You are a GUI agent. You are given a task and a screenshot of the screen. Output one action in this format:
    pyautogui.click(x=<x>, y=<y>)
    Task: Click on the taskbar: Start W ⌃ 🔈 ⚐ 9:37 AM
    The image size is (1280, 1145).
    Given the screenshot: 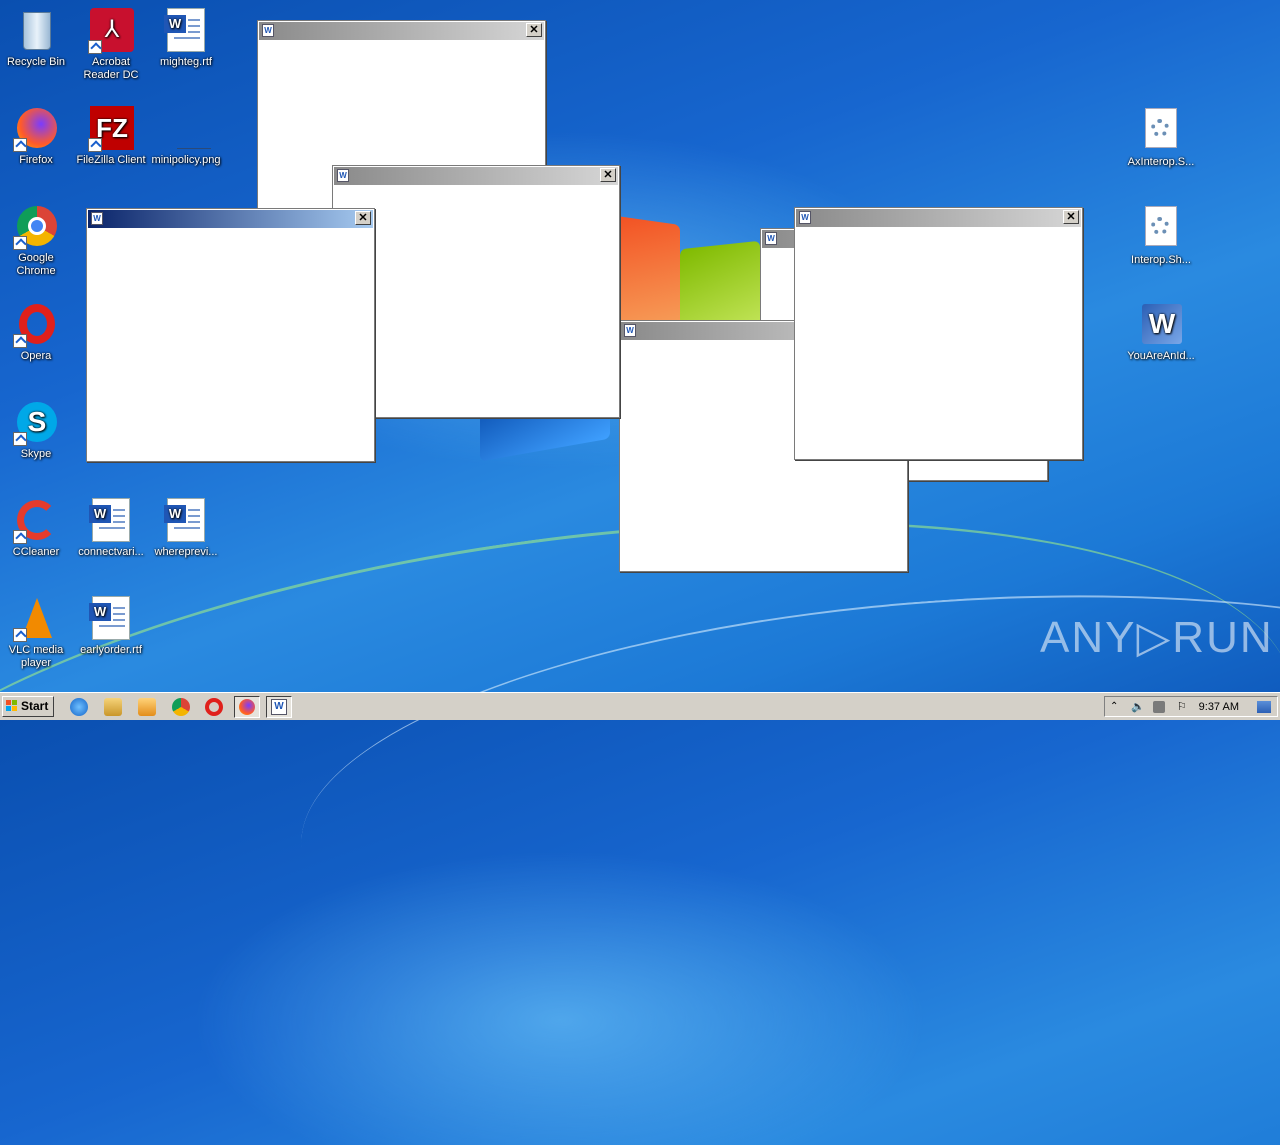 What is the action you would take?
    pyautogui.click(x=640, y=706)
    